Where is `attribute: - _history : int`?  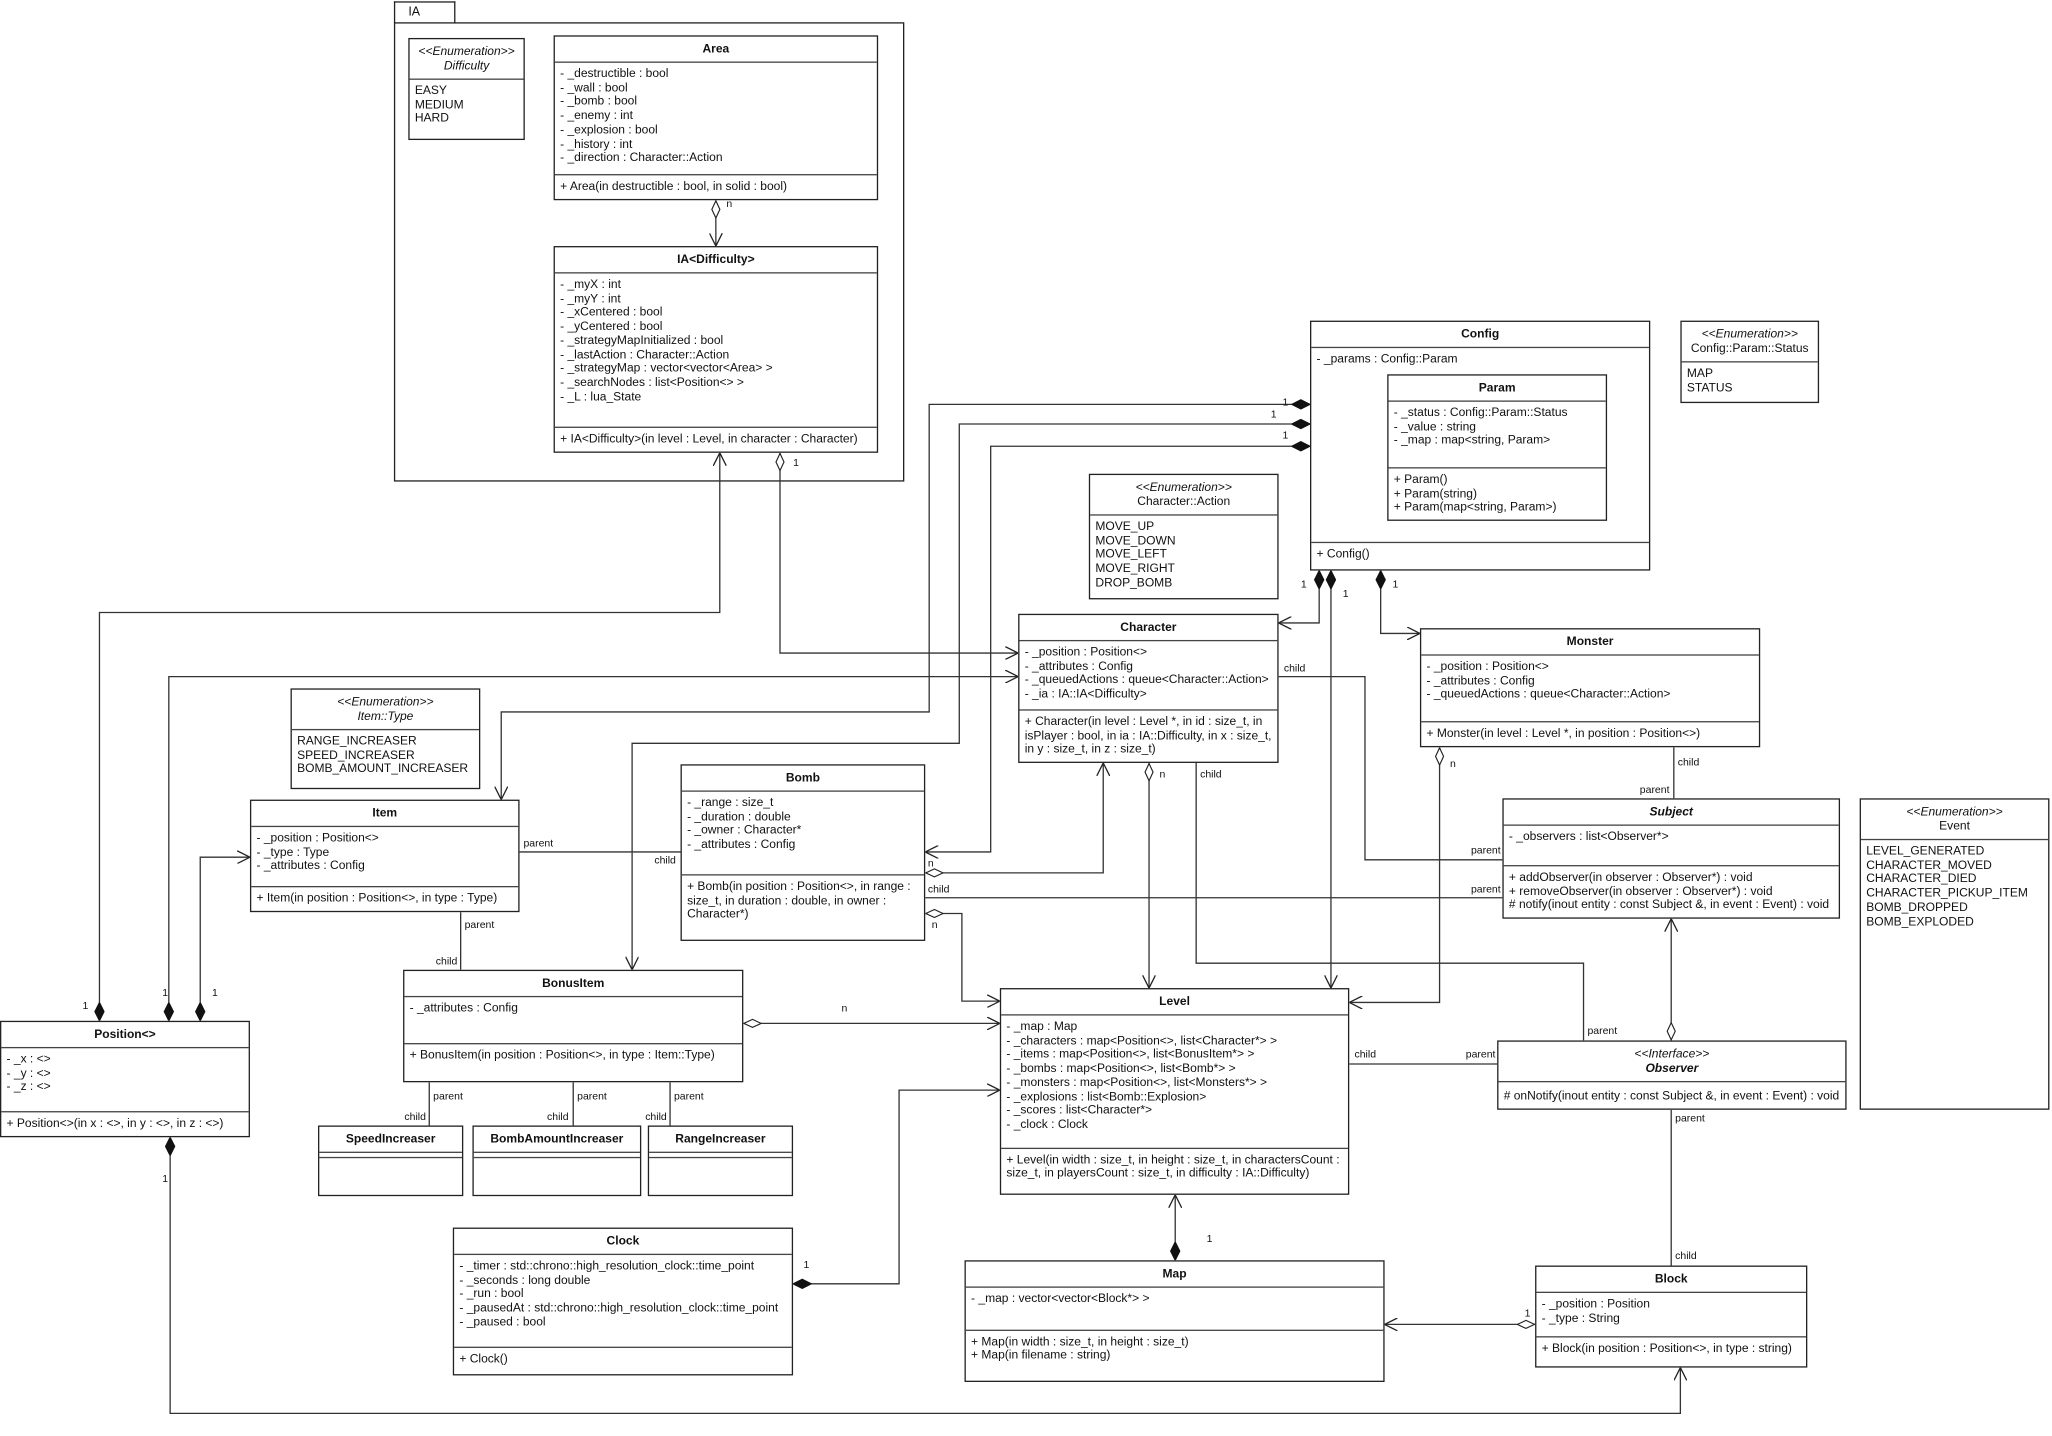
attribute: - _history : int is located at coordinates (596, 143).